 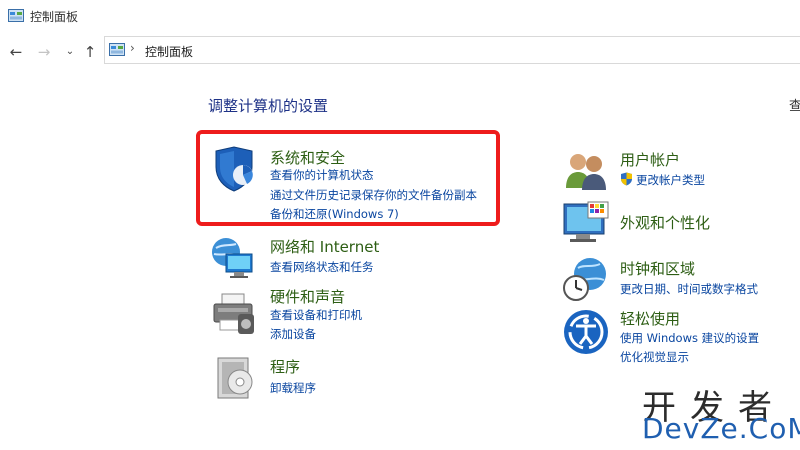 What do you see at coordinates (689, 338) in the screenshot?
I see `category-link: 使用 Windows 建议的设置` at bounding box center [689, 338].